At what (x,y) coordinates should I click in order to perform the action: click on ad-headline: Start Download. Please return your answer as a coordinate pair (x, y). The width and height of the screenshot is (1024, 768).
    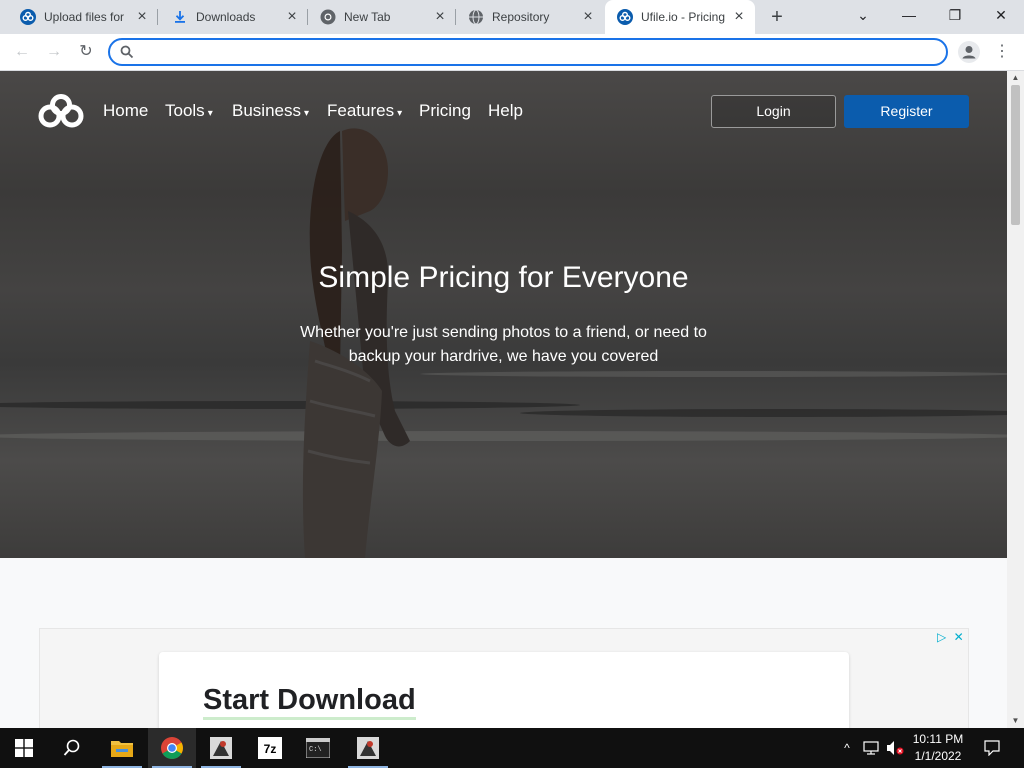
    Looking at the image, I should click on (309, 702).